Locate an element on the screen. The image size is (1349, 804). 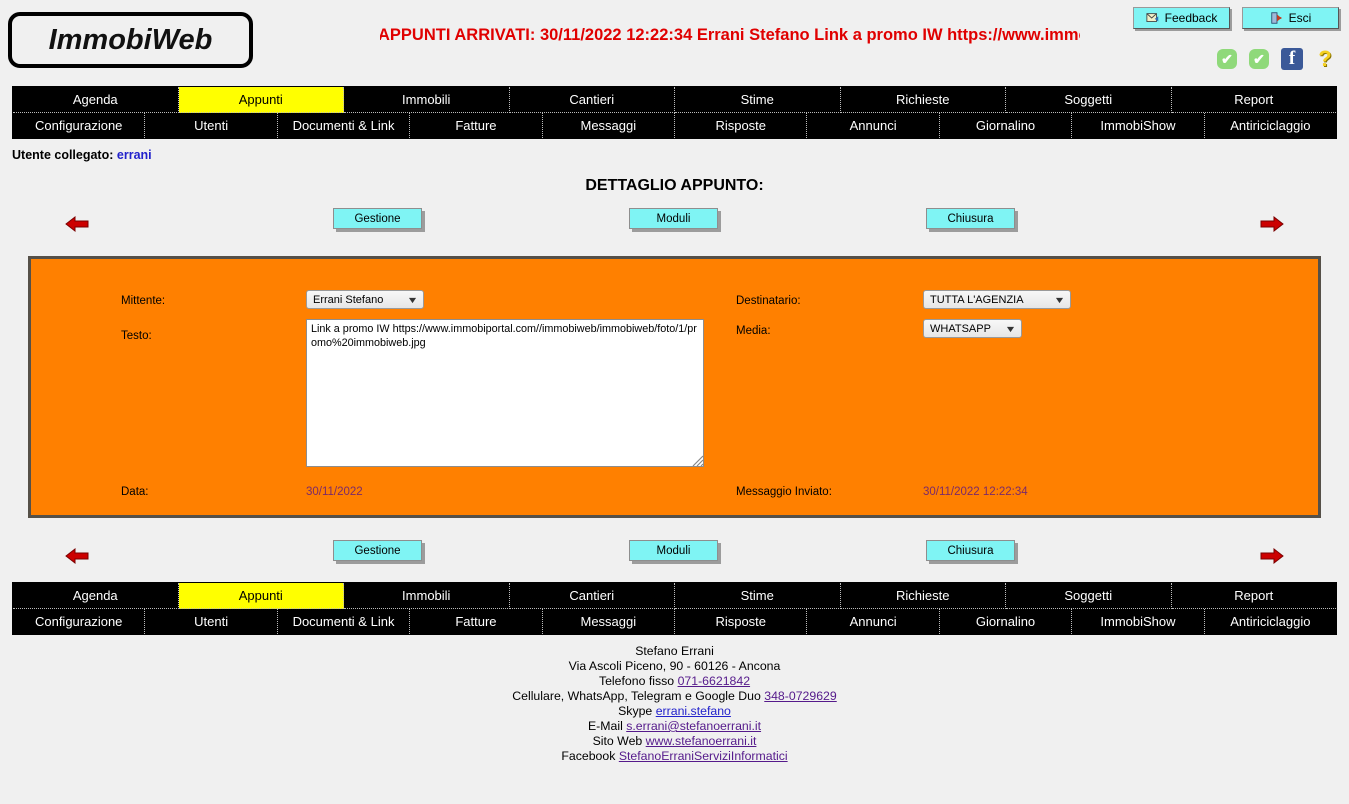
footer-phone-row: Telefono fisso 071-6621842 is located at coordinates (674, 681).